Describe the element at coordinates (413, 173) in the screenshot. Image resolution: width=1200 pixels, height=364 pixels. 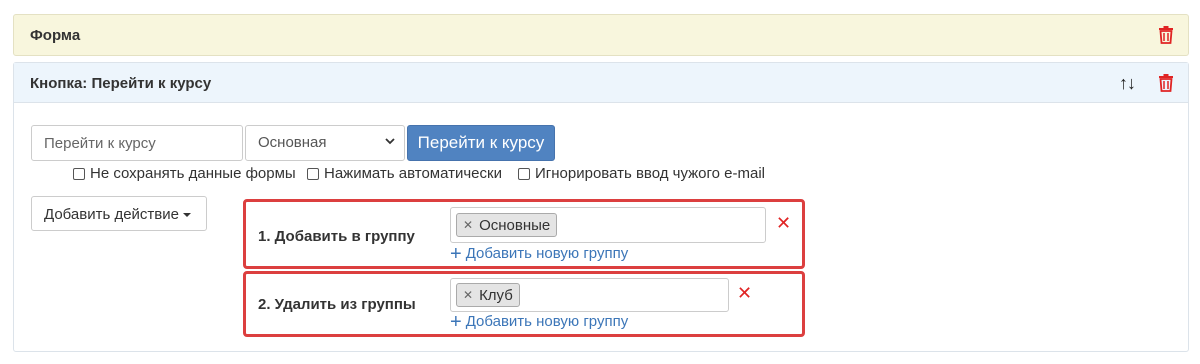
I see `option-label: Нажимать автоматически` at that location.